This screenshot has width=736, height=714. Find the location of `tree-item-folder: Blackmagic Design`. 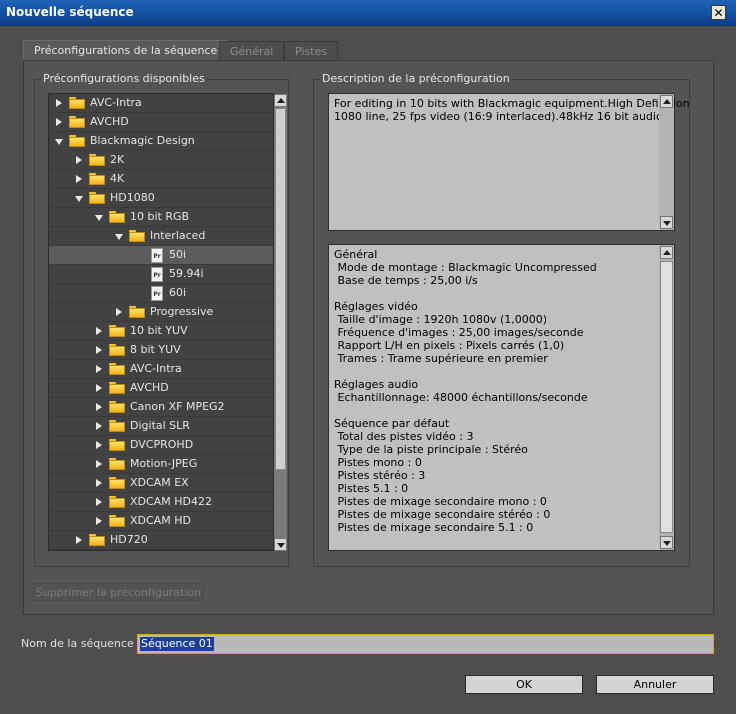

tree-item-folder: Blackmagic Design is located at coordinates (161, 141).